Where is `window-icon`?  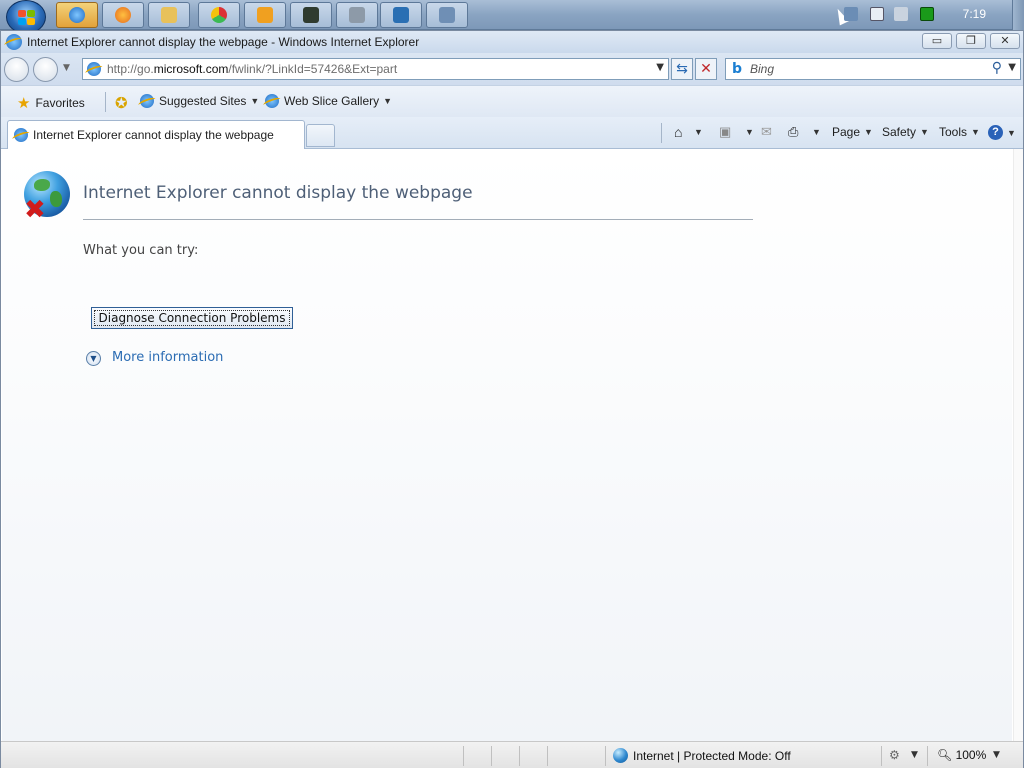
window-icon is located at coordinates (357, 15).